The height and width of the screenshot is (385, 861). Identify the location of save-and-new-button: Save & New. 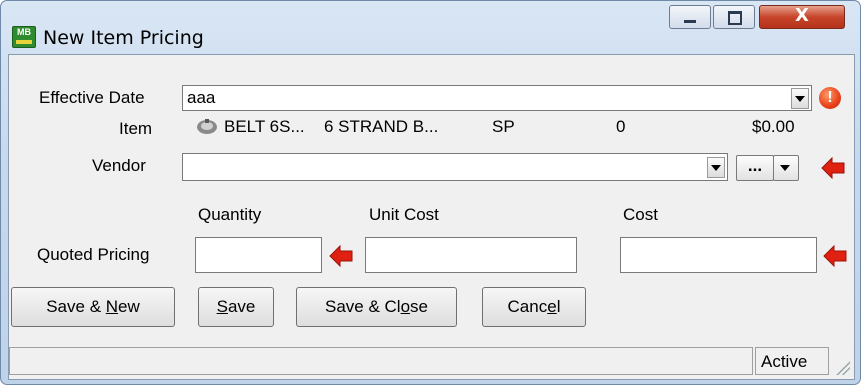
(93, 307).